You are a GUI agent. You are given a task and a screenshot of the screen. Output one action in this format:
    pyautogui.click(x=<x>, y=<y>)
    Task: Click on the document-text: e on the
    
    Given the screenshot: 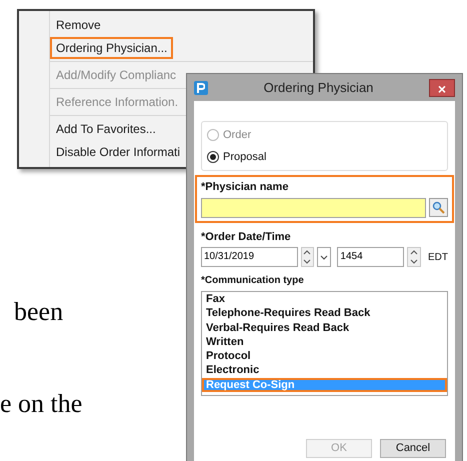 What is the action you would take?
    pyautogui.click(x=41, y=404)
    